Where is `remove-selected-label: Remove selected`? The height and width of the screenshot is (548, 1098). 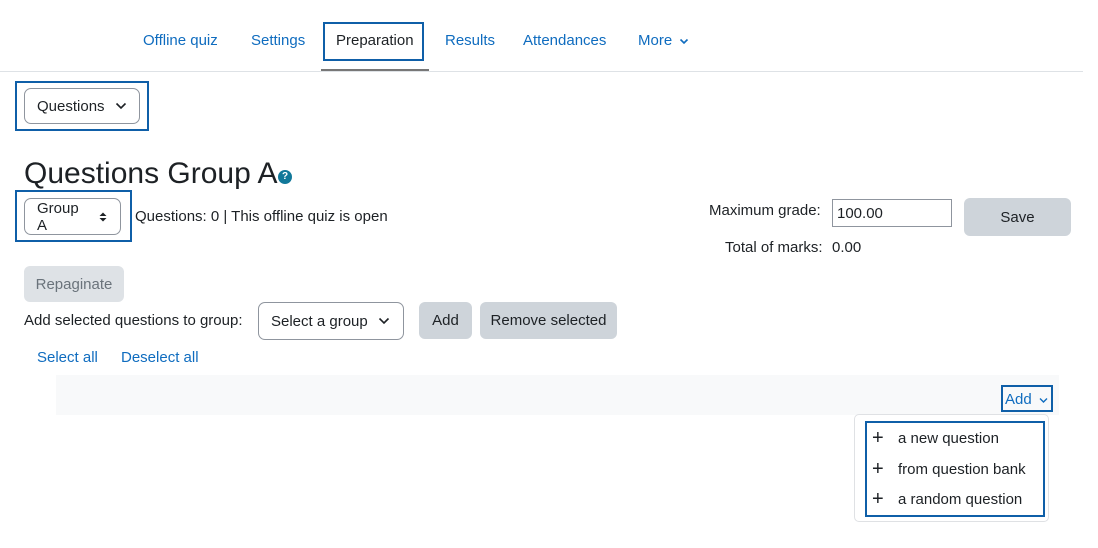
remove-selected-label: Remove selected is located at coordinates (548, 320).